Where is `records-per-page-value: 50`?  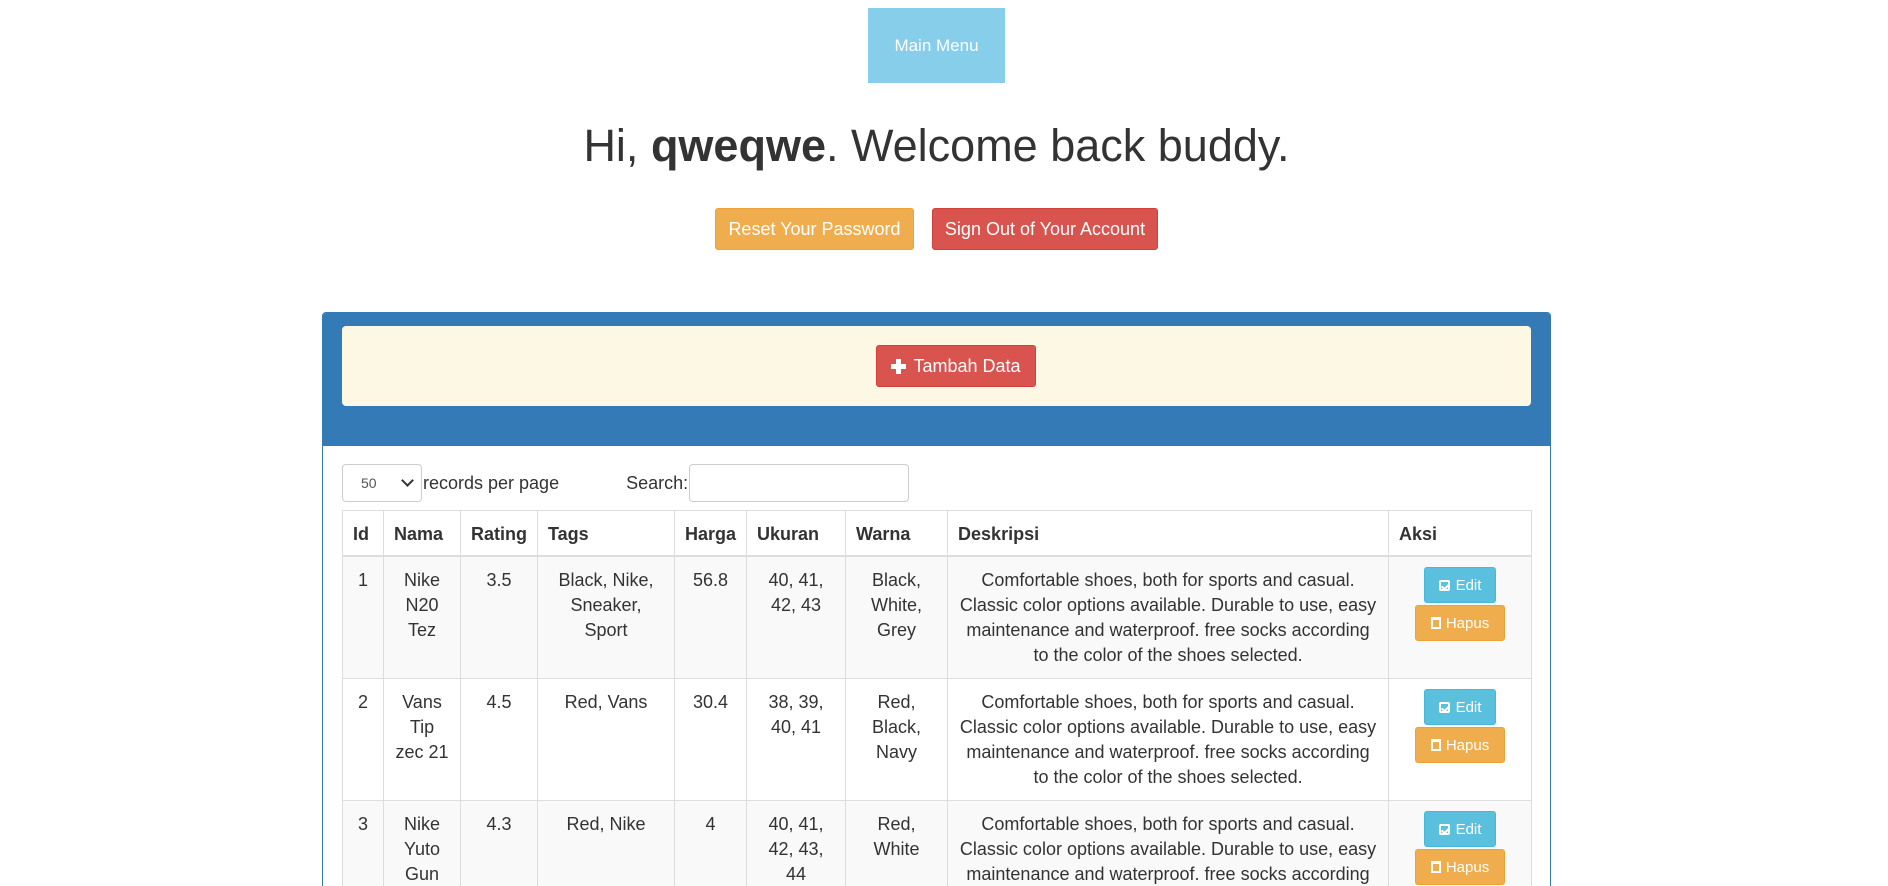 records-per-page-value: 50 is located at coordinates (369, 483).